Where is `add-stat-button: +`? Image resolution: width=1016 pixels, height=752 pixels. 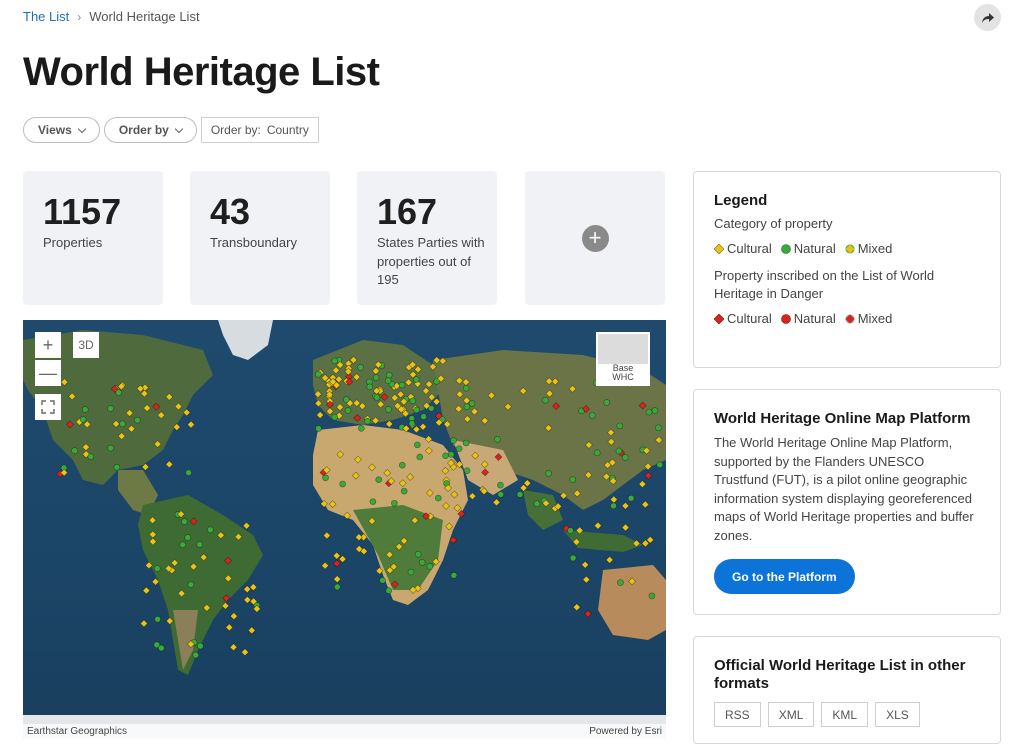
add-stat-button: + is located at coordinates (595, 238).